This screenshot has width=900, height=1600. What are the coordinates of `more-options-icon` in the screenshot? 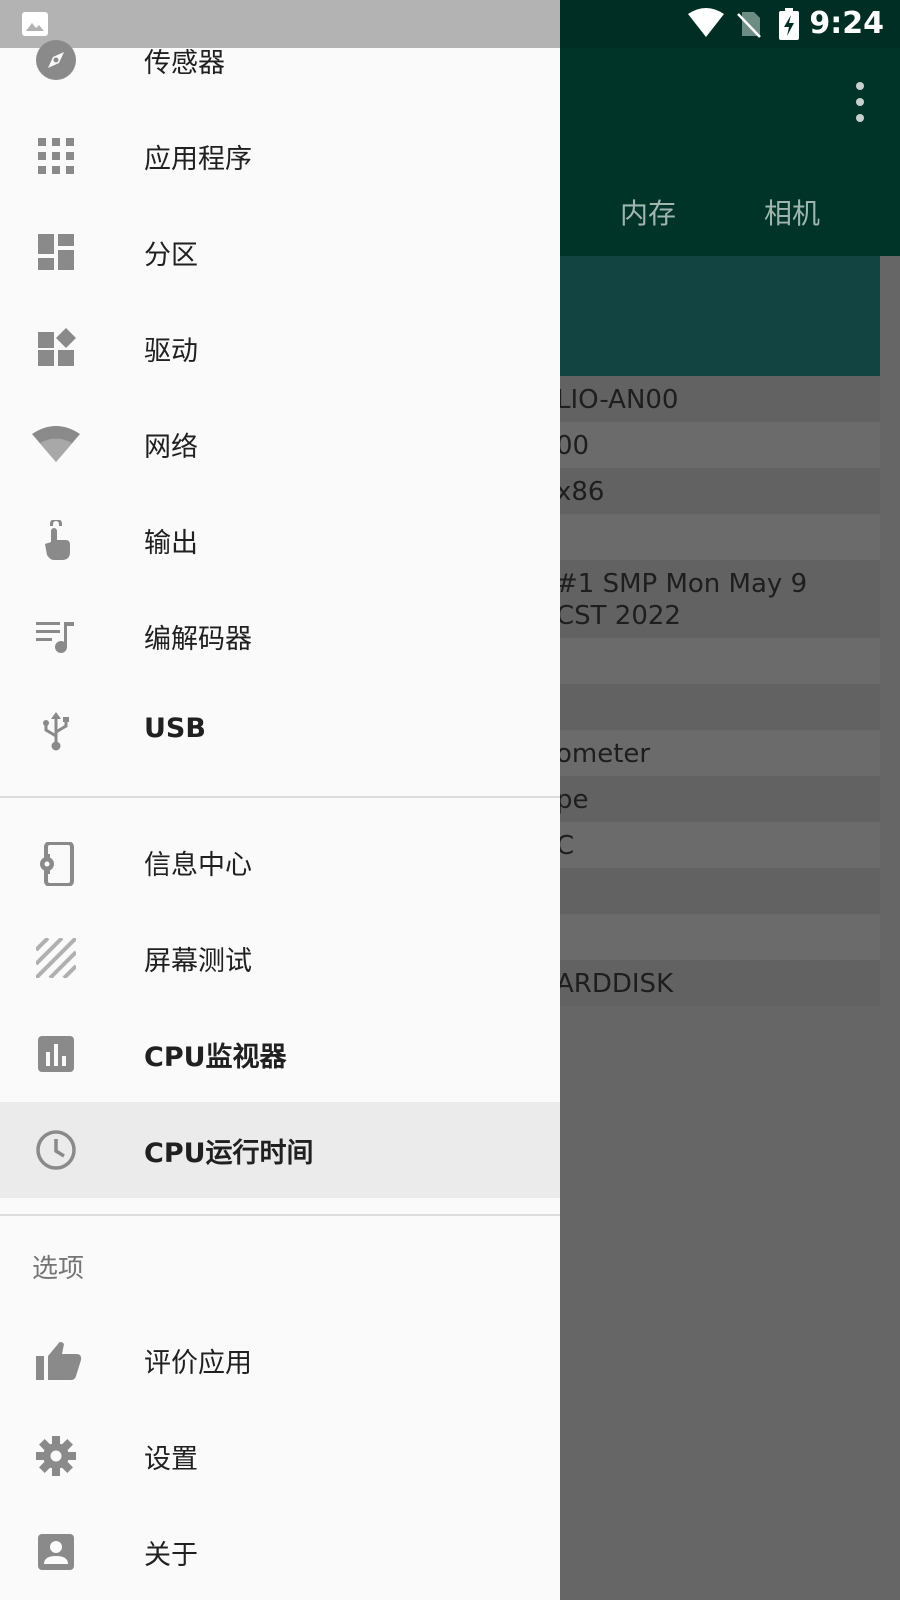 It's located at (860, 102).